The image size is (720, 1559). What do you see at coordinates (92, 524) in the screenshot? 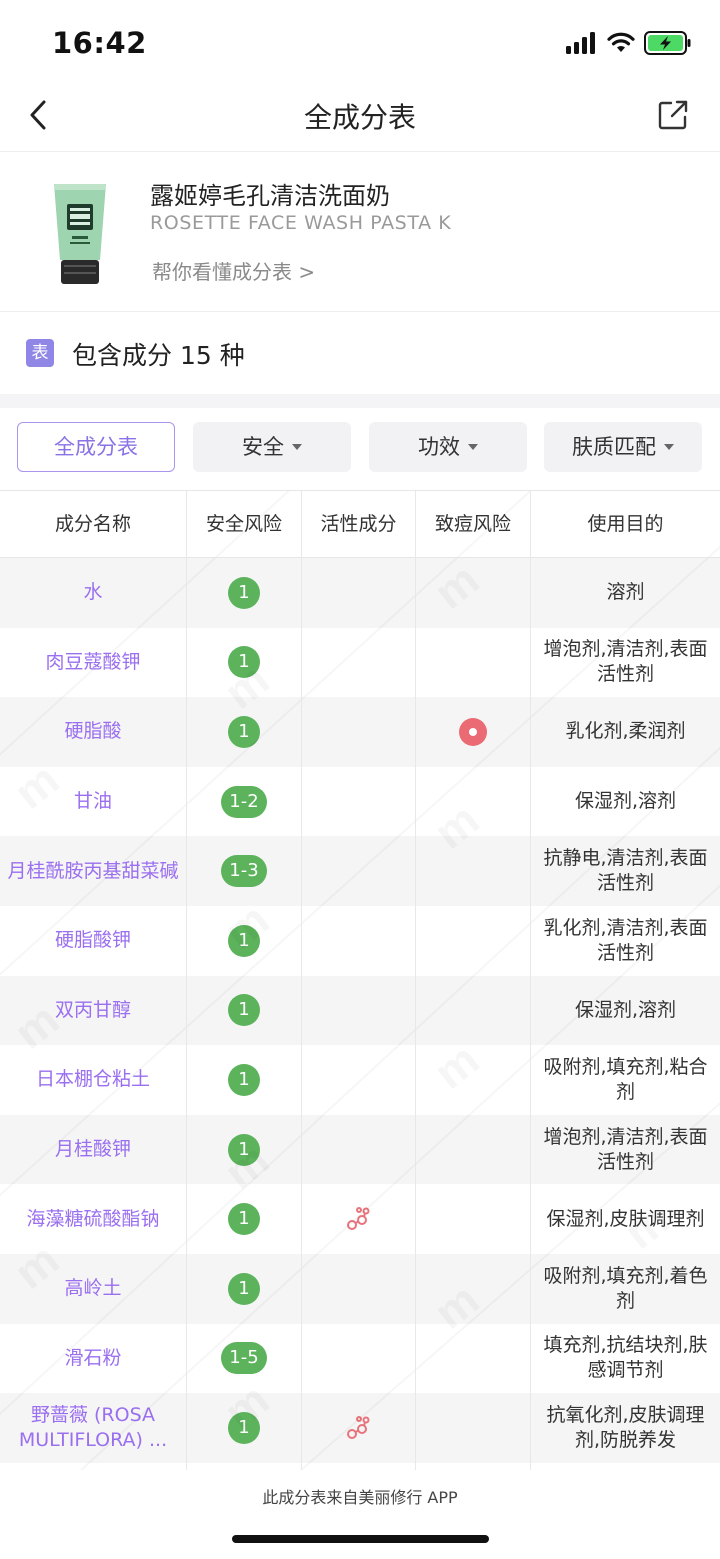
I see `header-name: 成分名称` at bounding box center [92, 524].